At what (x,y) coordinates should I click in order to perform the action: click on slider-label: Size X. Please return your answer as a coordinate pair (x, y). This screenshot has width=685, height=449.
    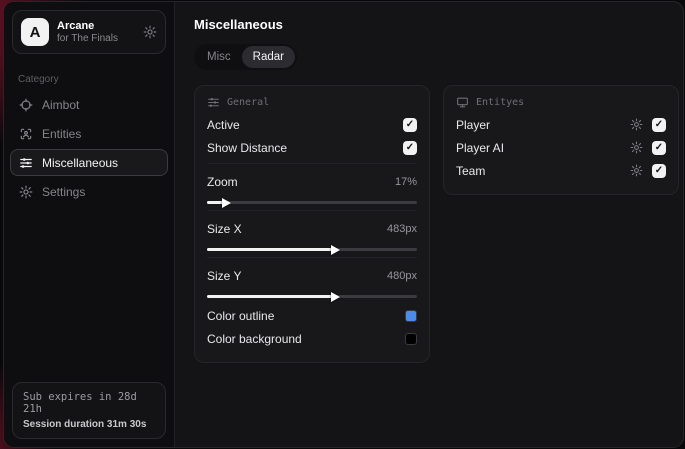
    Looking at the image, I should click on (224, 228).